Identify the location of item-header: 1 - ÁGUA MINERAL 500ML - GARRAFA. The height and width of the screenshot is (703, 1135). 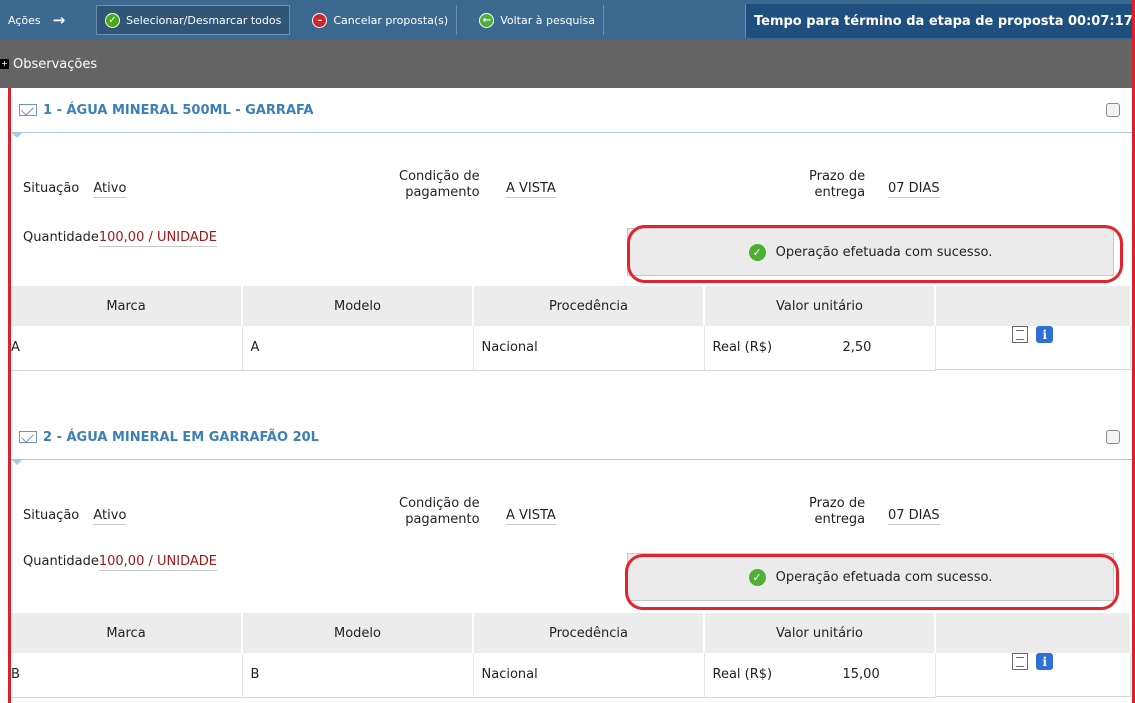
(571, 110).